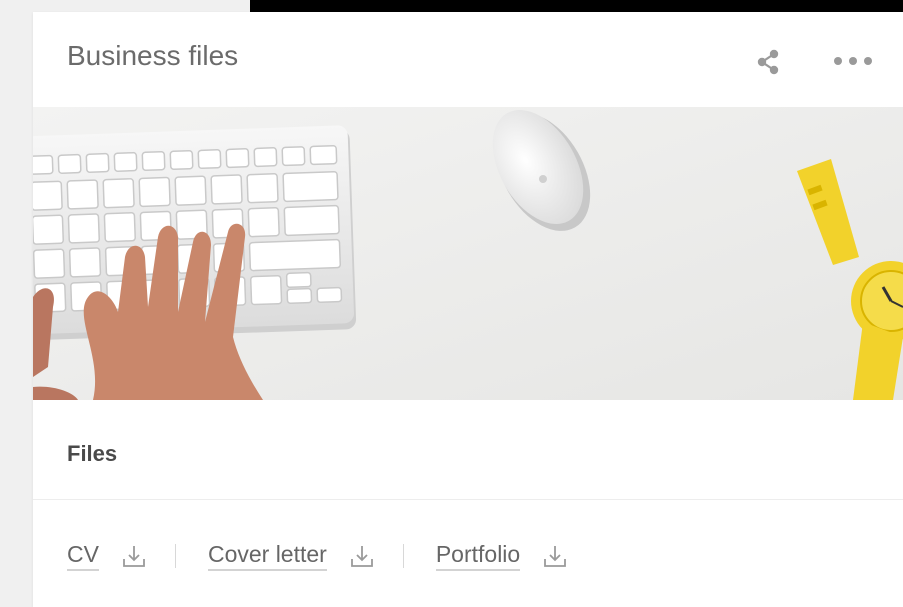  What do you see at coordinates (83, 556) in the screenshot?
I see `file-link-cv: CV` at bounding box center [83, 556].